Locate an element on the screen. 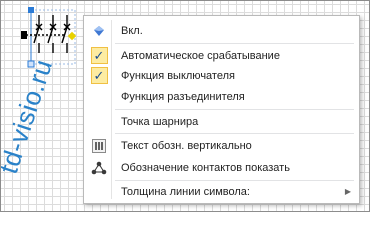 This screenshot has height=240, width=370. submenu-arrow-icon: ▶ is located at coordinates (348, 191).